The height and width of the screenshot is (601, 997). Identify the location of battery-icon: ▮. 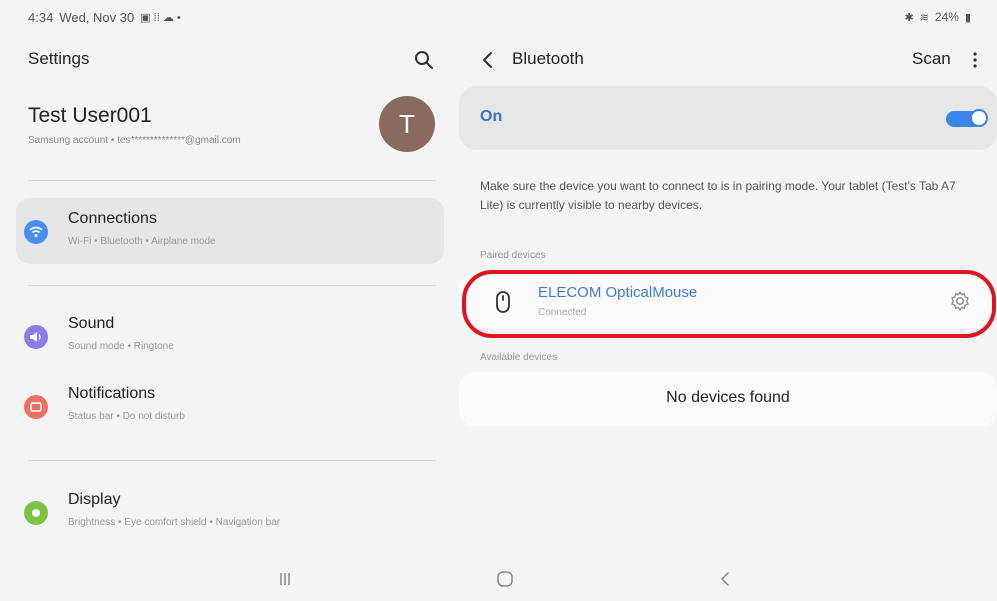
(967, 17).